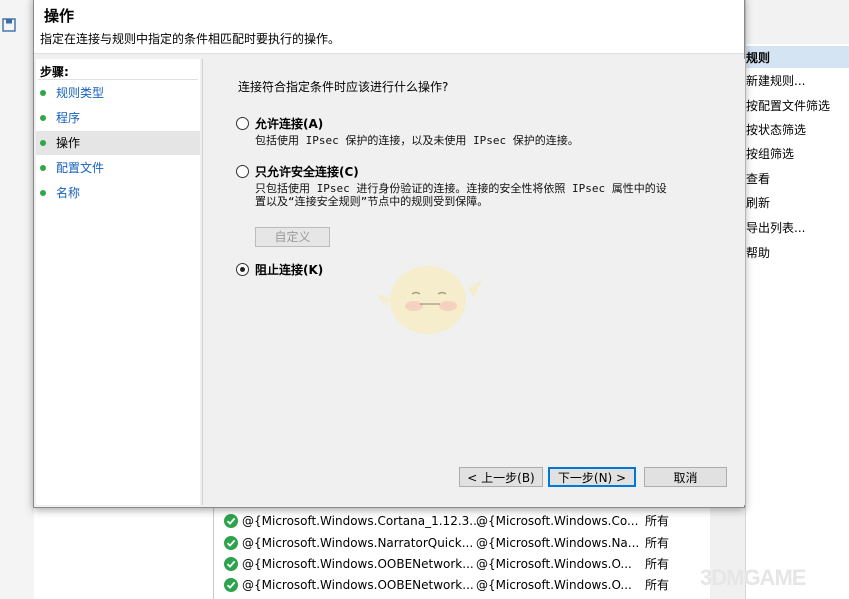 The image size is (849, 599). I want to click on steps-header: 步骤:, so click(54, 72).